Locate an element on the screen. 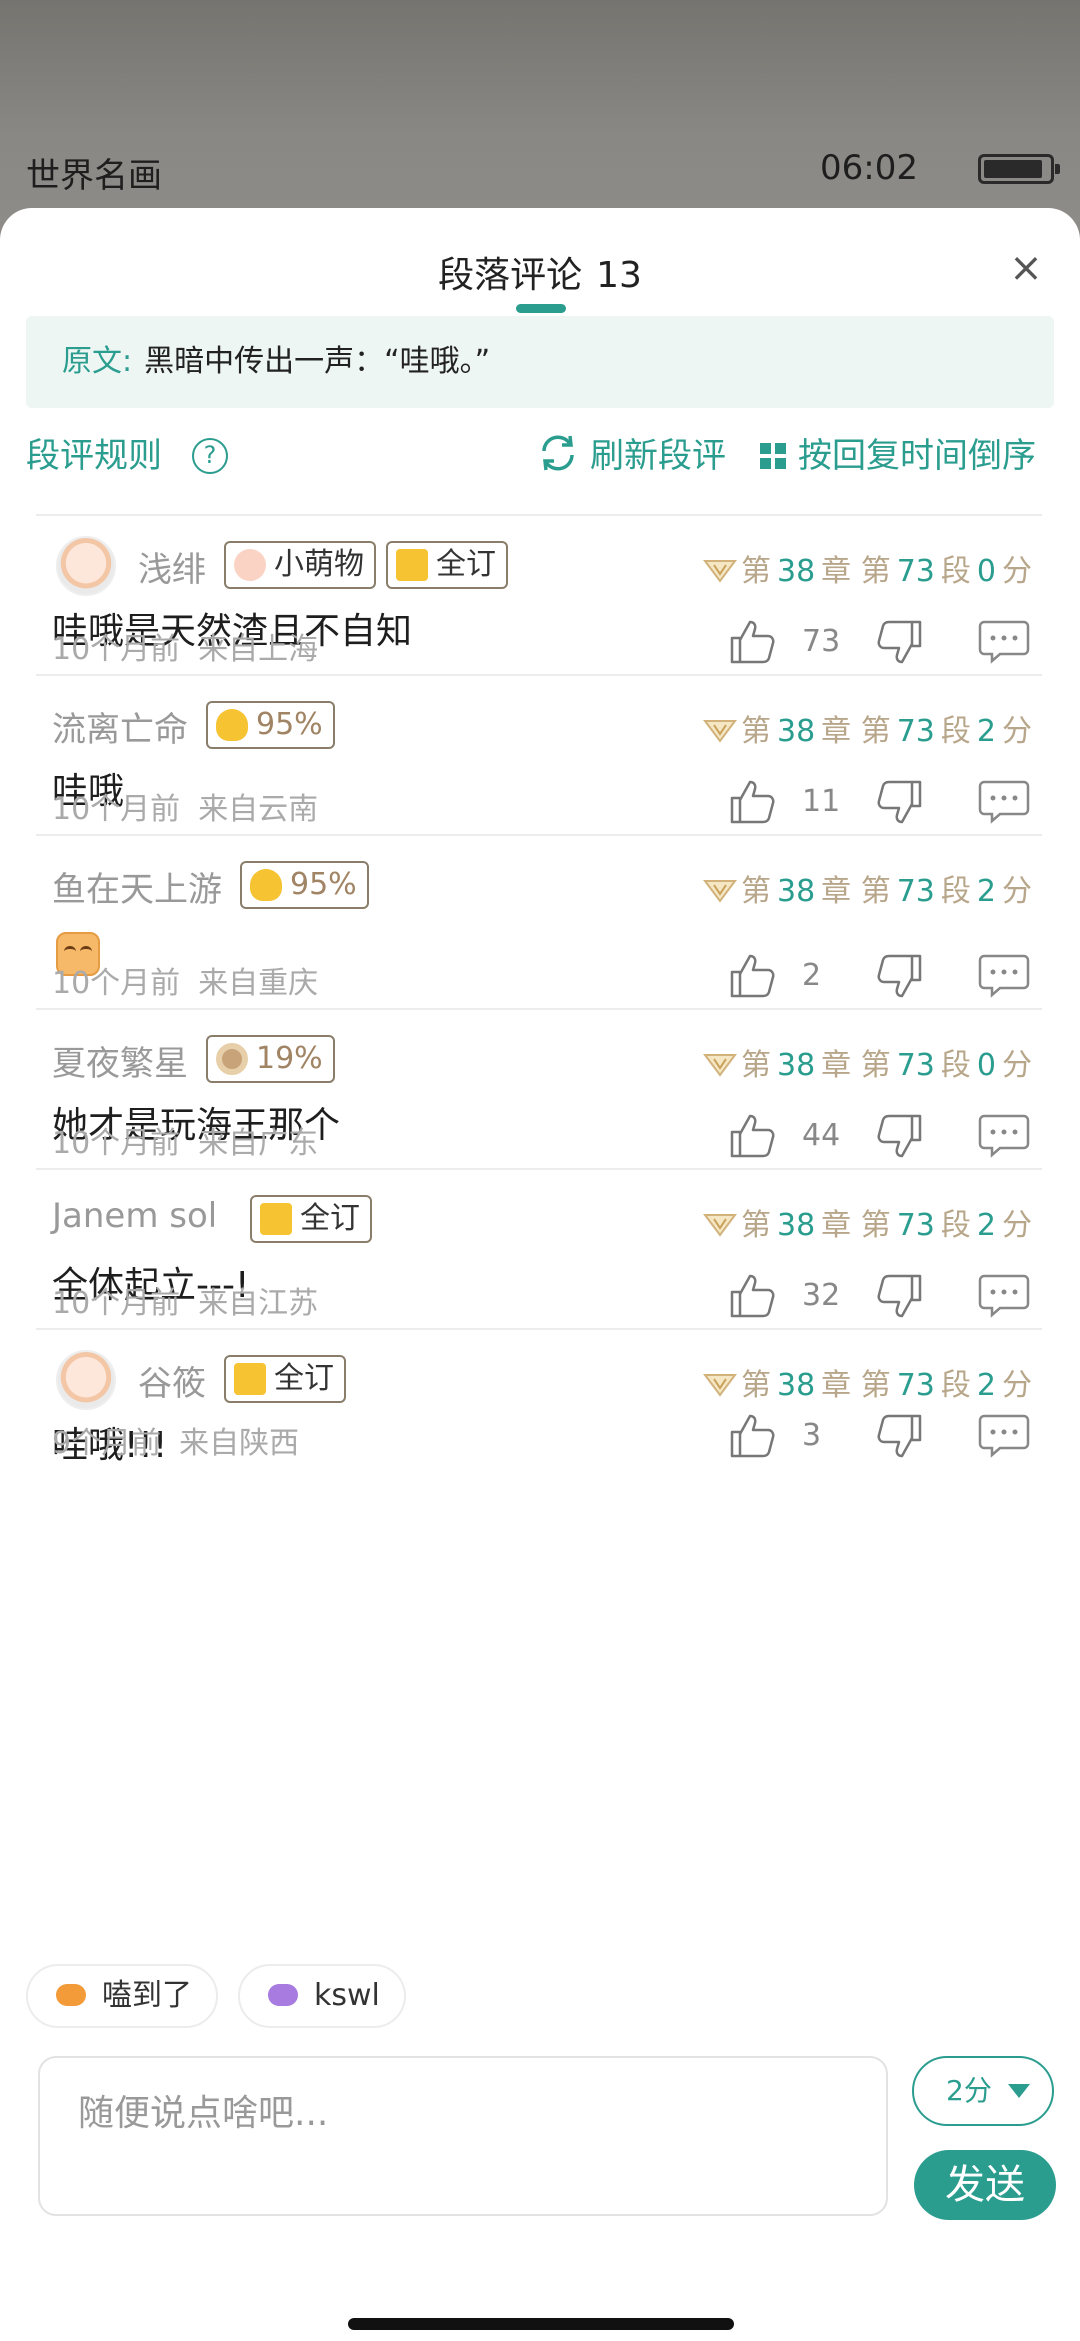  coin-icon is located at coordinates (232, 1059).